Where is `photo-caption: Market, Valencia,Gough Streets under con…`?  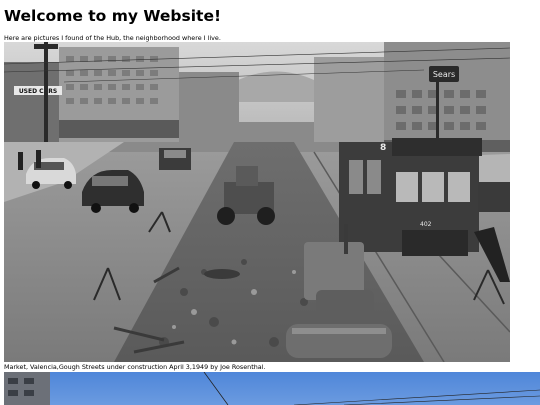 photo-caption: Market, Valencia,Gough Streets under con… is located at coordinates (135, 367).